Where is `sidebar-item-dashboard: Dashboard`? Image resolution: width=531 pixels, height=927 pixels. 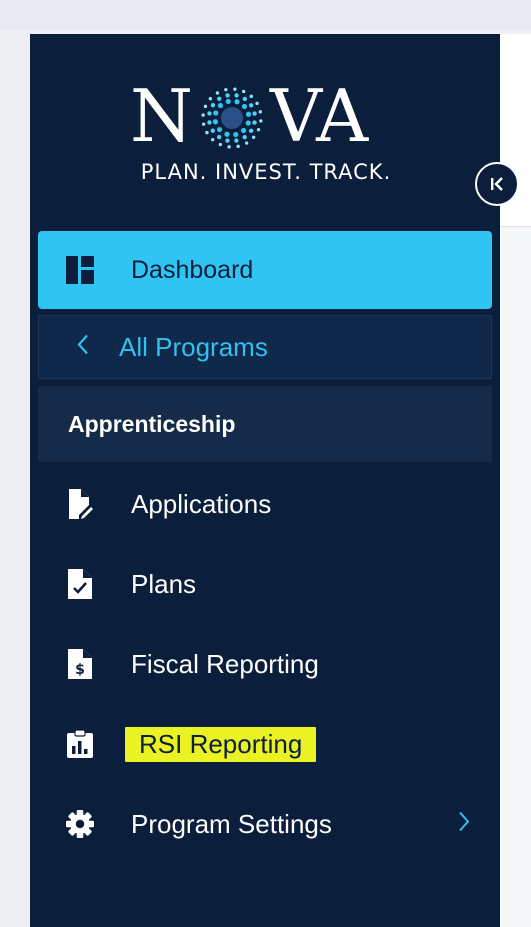
sidebar-item-dashboard: Dashboard is located at coordinates (265, 270).